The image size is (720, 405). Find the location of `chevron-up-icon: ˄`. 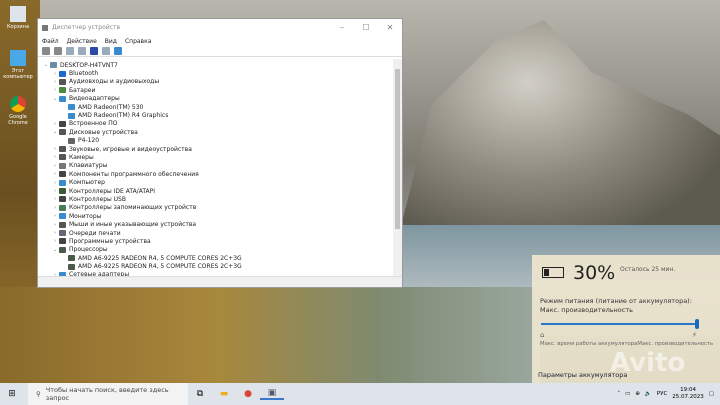

chevron-up-icon: ˄ is located at coordinates (618, 394).